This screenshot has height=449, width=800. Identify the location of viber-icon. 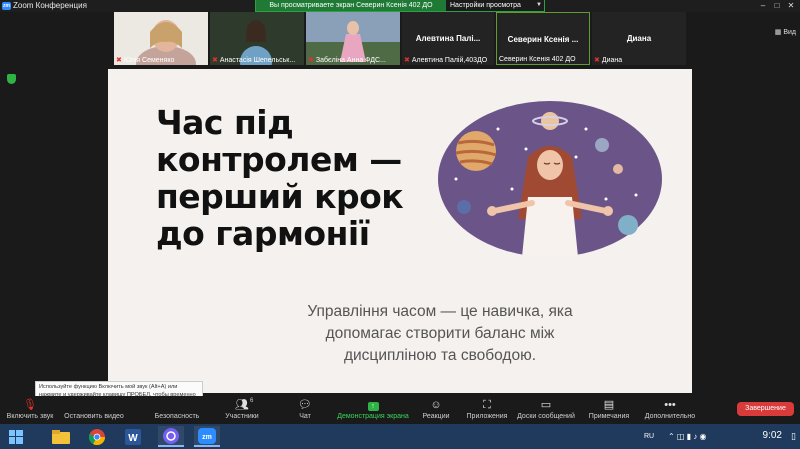
(171, 435).